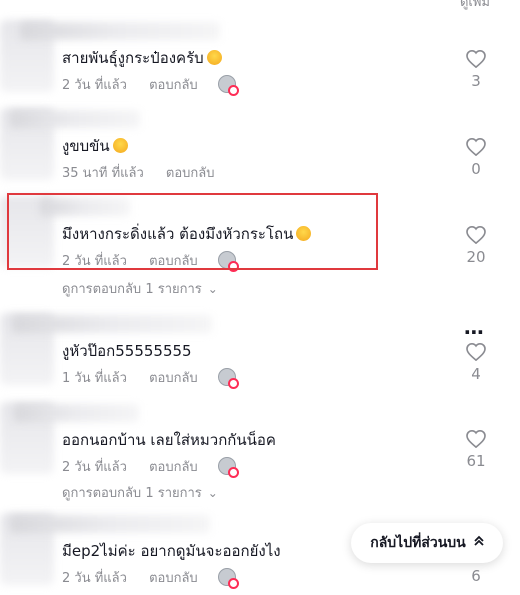  I want to click on comment-meta: 1 วัน ที่แล้ว ตอบกลับ, so click(150, 378).